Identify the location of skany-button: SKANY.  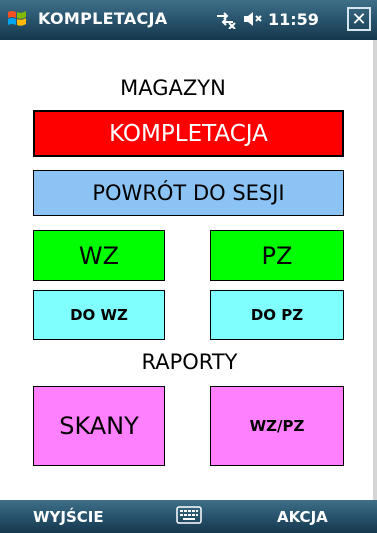
(99, 426).